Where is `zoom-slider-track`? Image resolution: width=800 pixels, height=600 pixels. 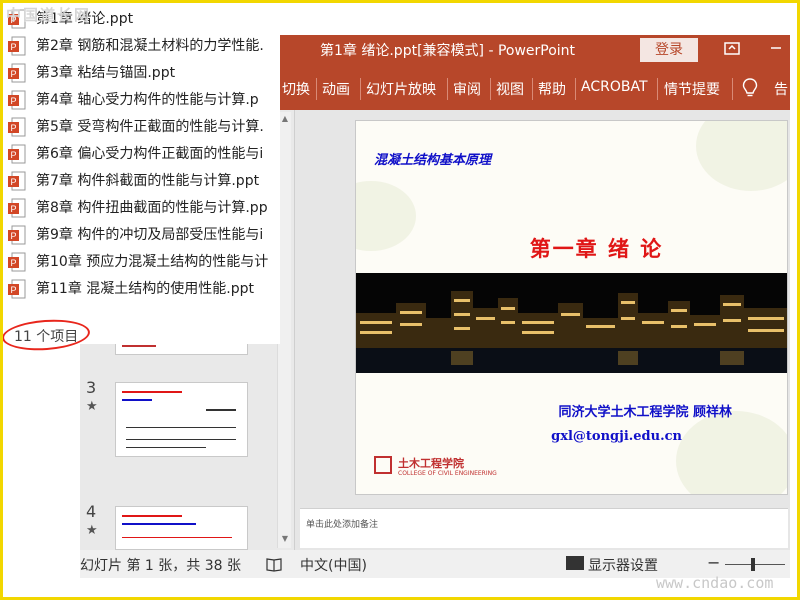 zoom-slider-track is located at coordinates (755, 564).